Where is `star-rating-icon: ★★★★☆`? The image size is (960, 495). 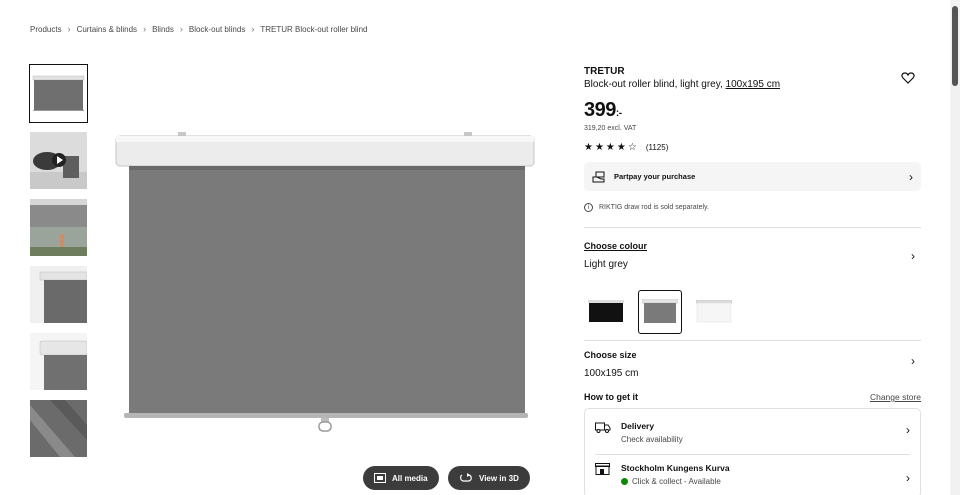 star-rating-icon: ★★★★☆ is located at coordinates (611, 147).